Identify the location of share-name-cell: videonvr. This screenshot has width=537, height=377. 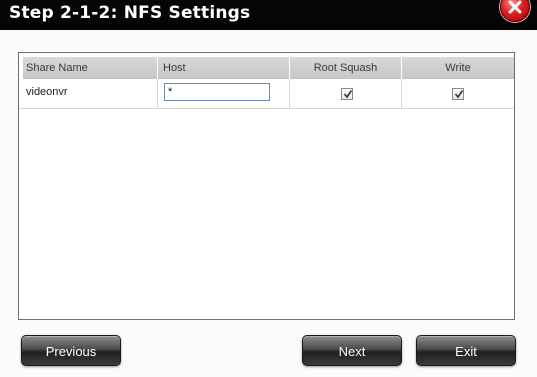
(47, 92).